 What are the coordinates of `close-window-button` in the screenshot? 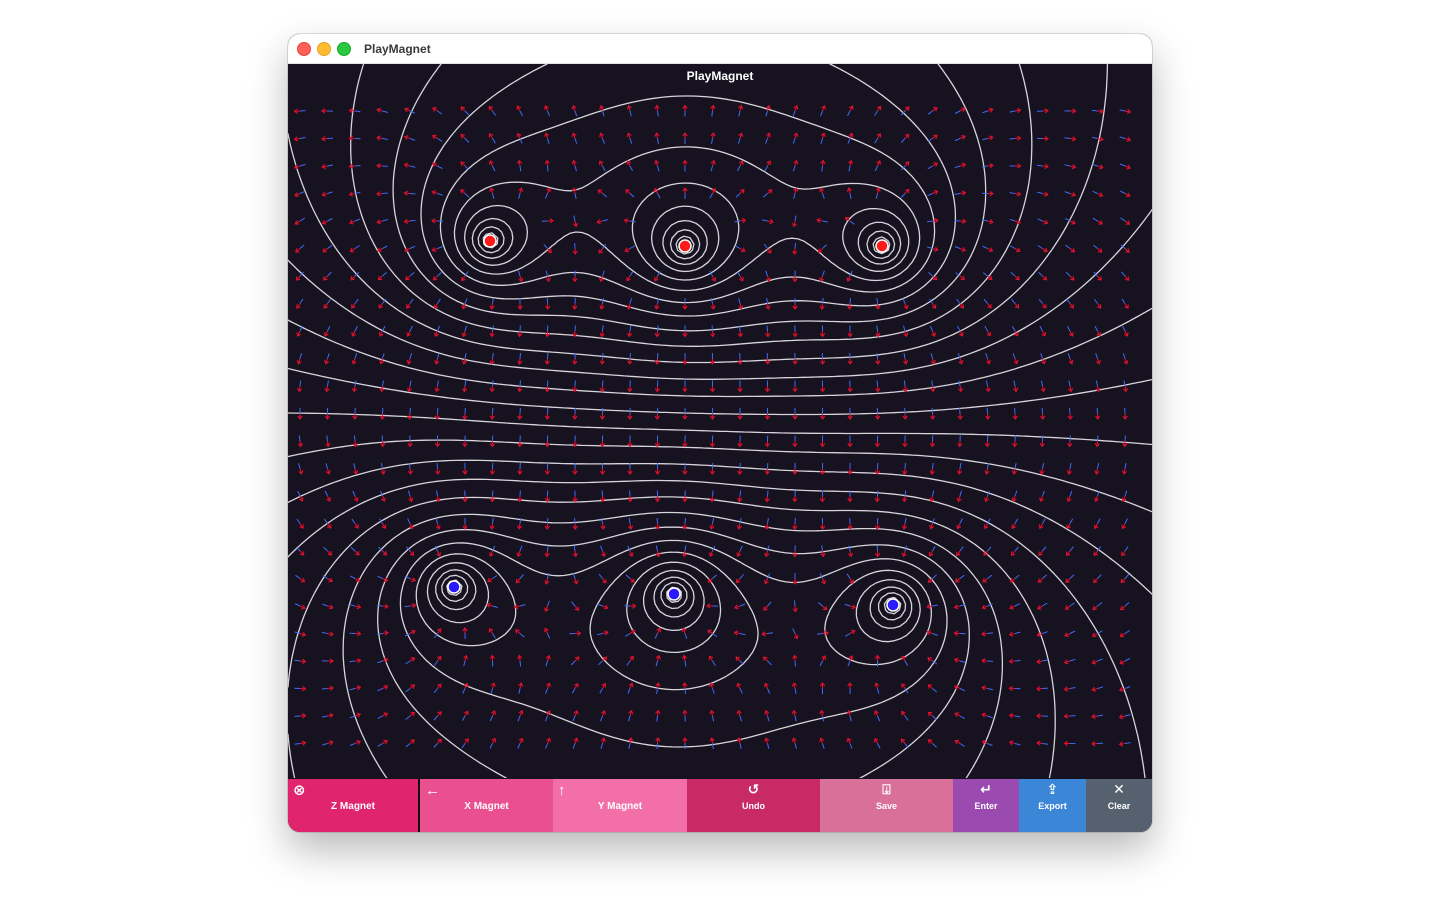 It's located at (304, 49).